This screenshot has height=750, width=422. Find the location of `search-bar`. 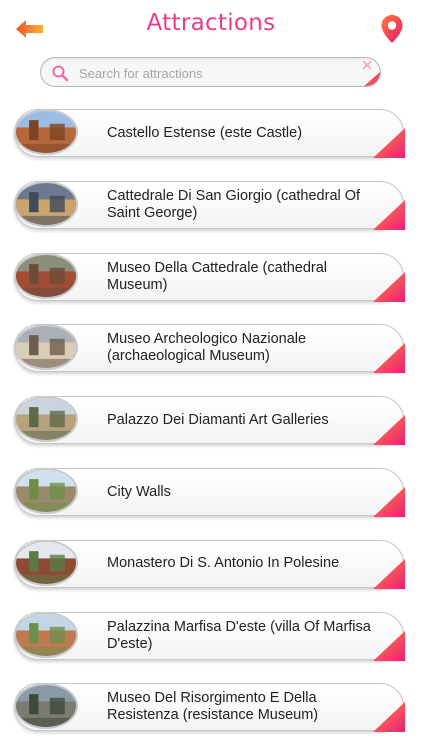

search-bar is located at coordinates (210, 72).